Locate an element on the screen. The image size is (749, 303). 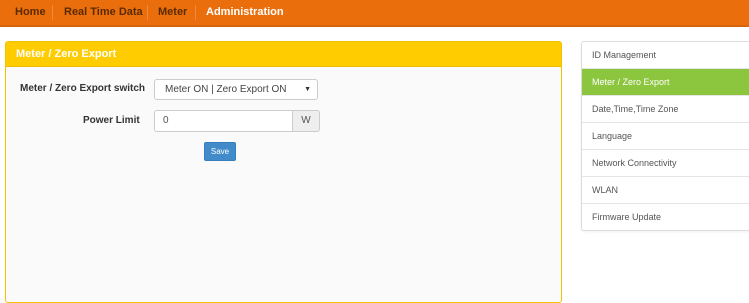
select-value: Meter ON | Zero Export ON is located at coordinates (226, 89).